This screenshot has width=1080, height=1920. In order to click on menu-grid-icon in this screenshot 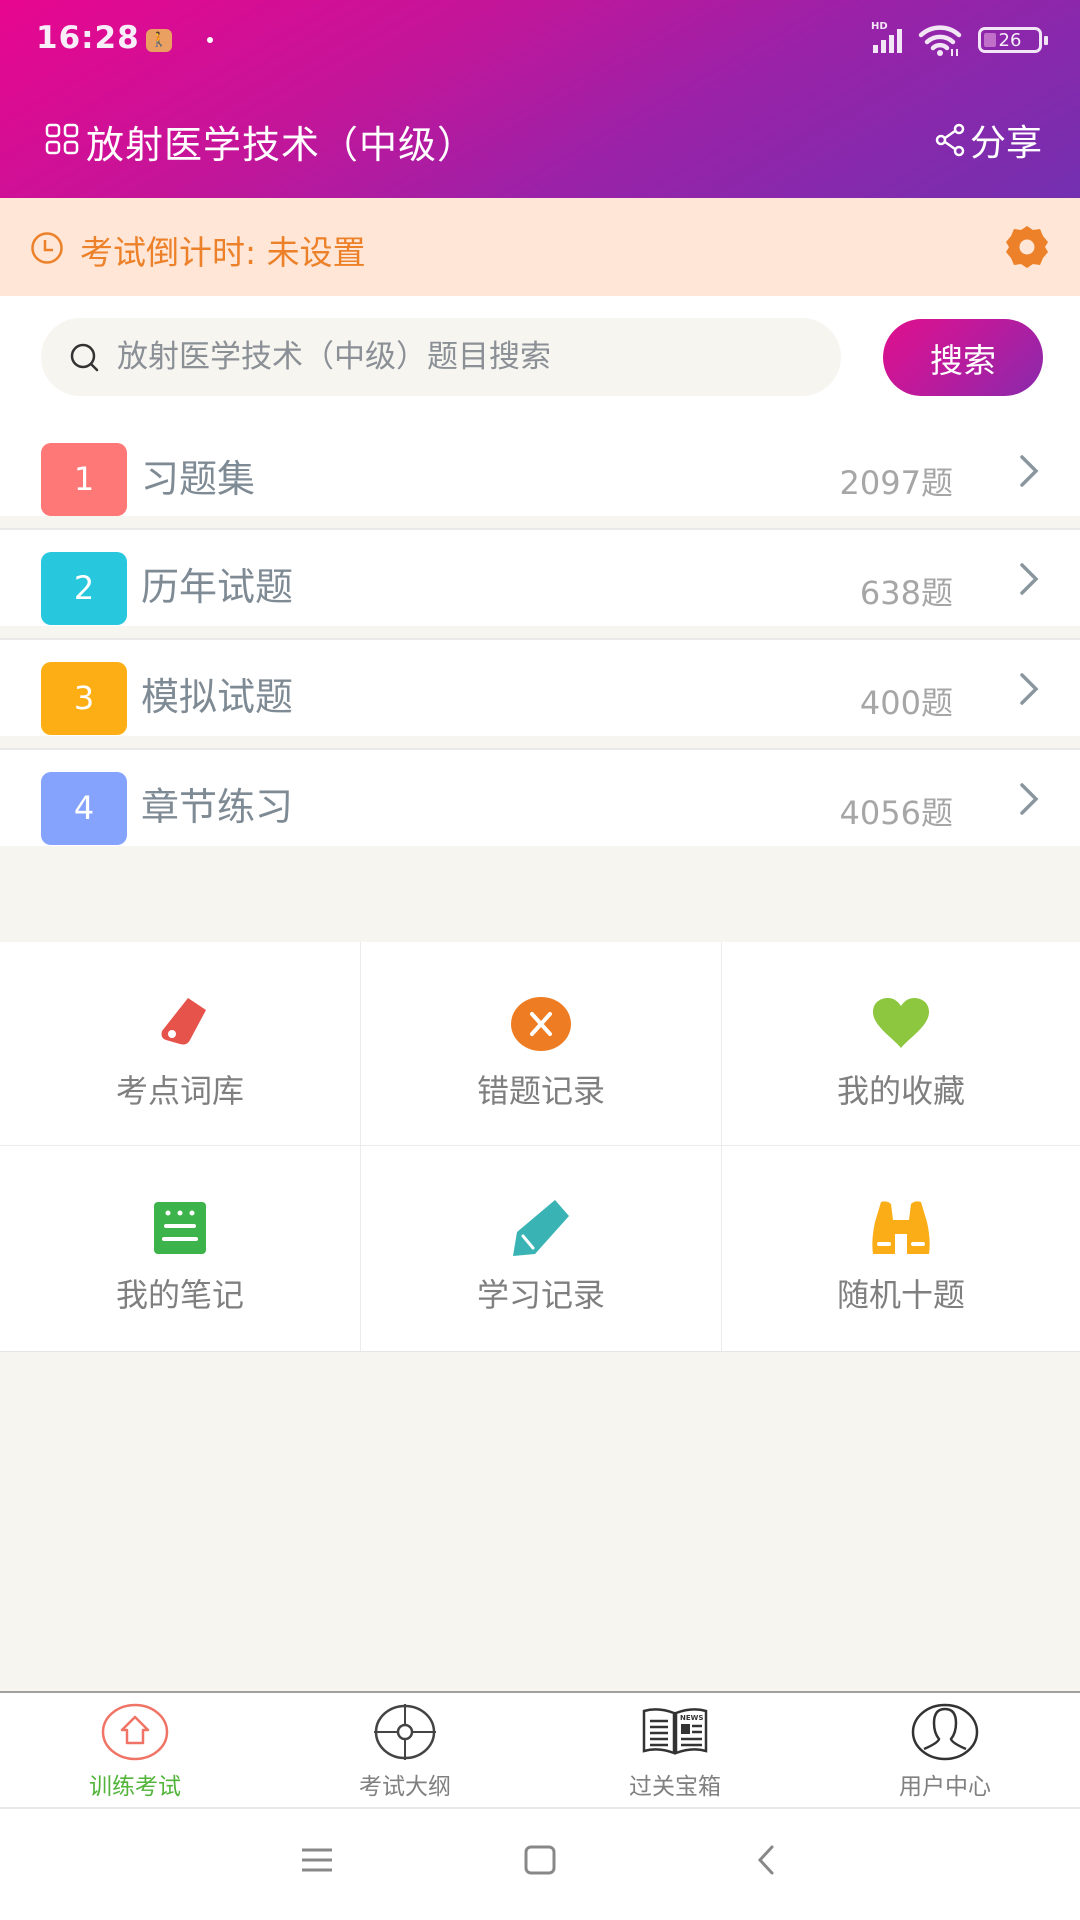, I will do `click(62, 139)`.